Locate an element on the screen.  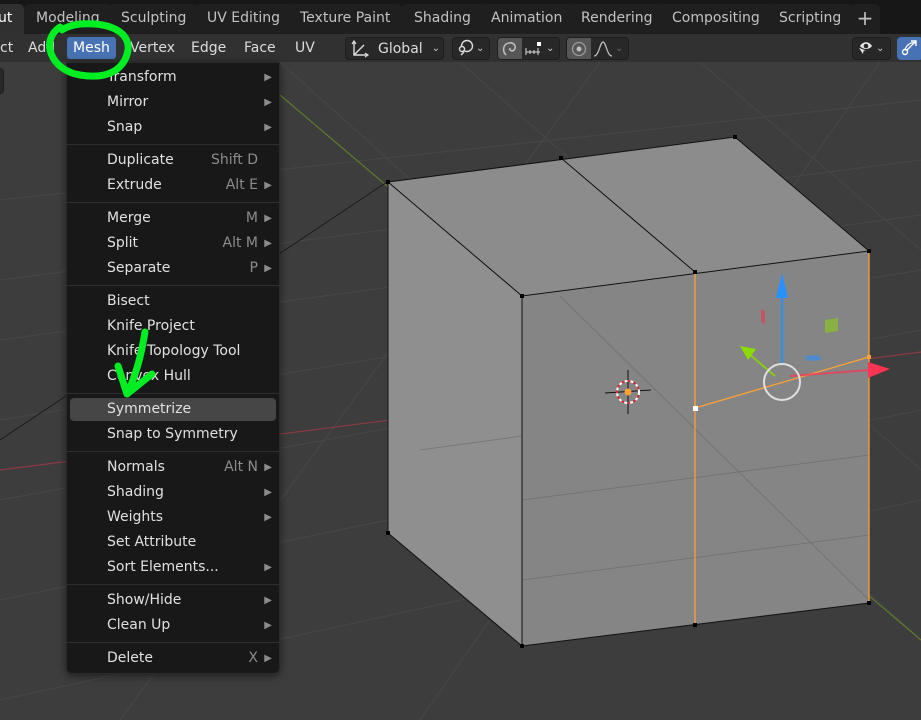
menu-item-set-attribute: Set Attribute is located at coordinates (173, 542).